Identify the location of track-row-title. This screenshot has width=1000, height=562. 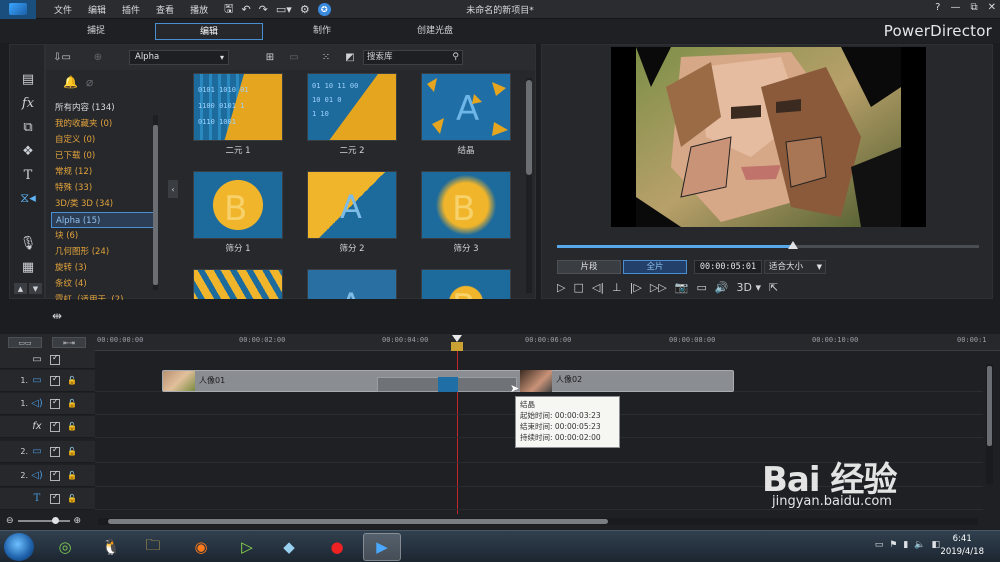
(539, 499).